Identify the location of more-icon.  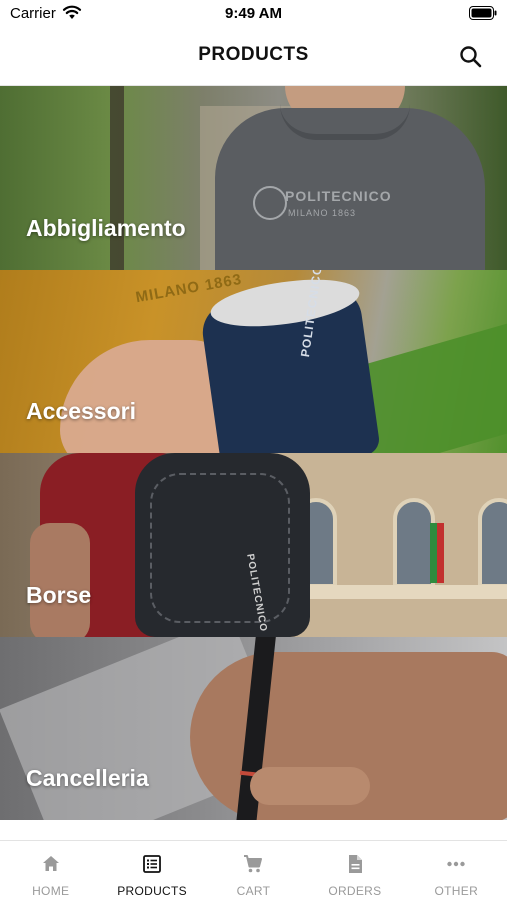
(456, 864).